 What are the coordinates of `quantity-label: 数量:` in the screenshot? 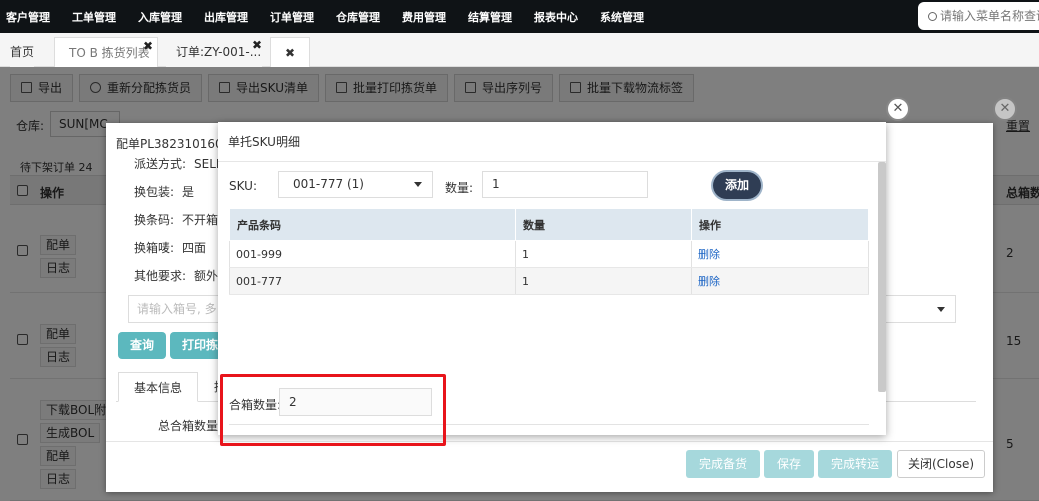 It's located at (459, 188).